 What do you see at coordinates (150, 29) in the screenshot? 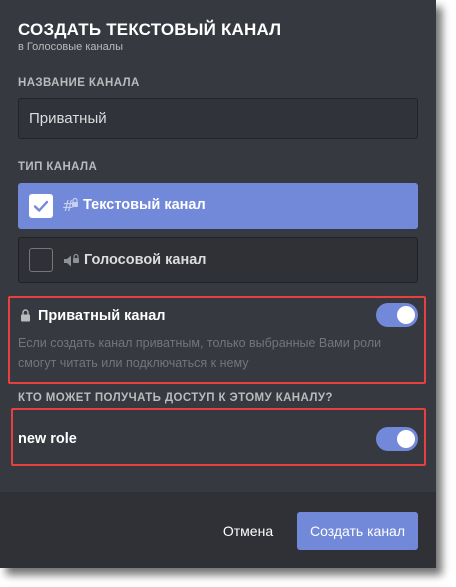
I see `dialog-title: СОЗДАТЬ ТЕКСТОВЫЙ КАНАЛ` at bounding box center [150, 29].